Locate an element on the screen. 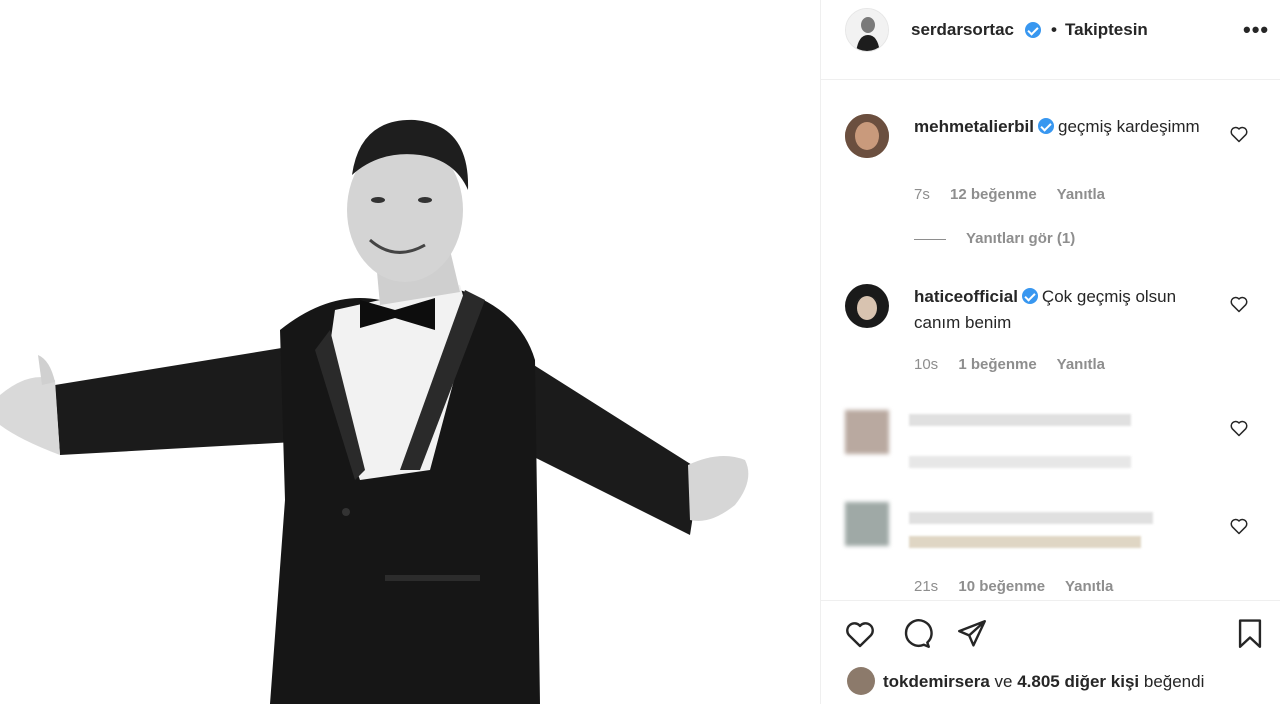 The image size is (1280, 704). liked-by-line: tokdemirsera ve 4.805 diğer kişi beğendi is located at coordinates (1025, 681).